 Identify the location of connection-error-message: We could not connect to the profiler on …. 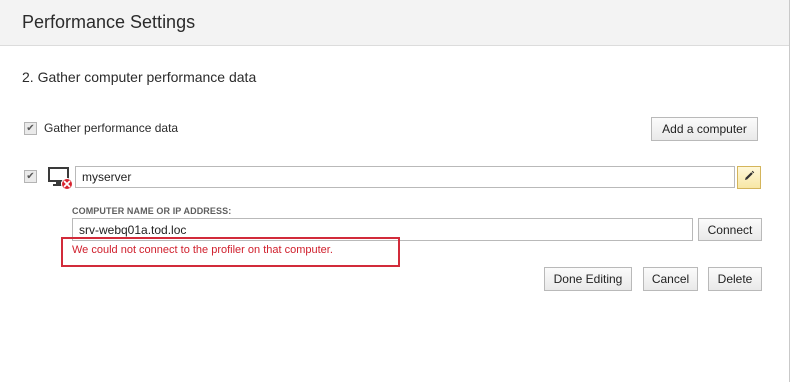
(202, 250).